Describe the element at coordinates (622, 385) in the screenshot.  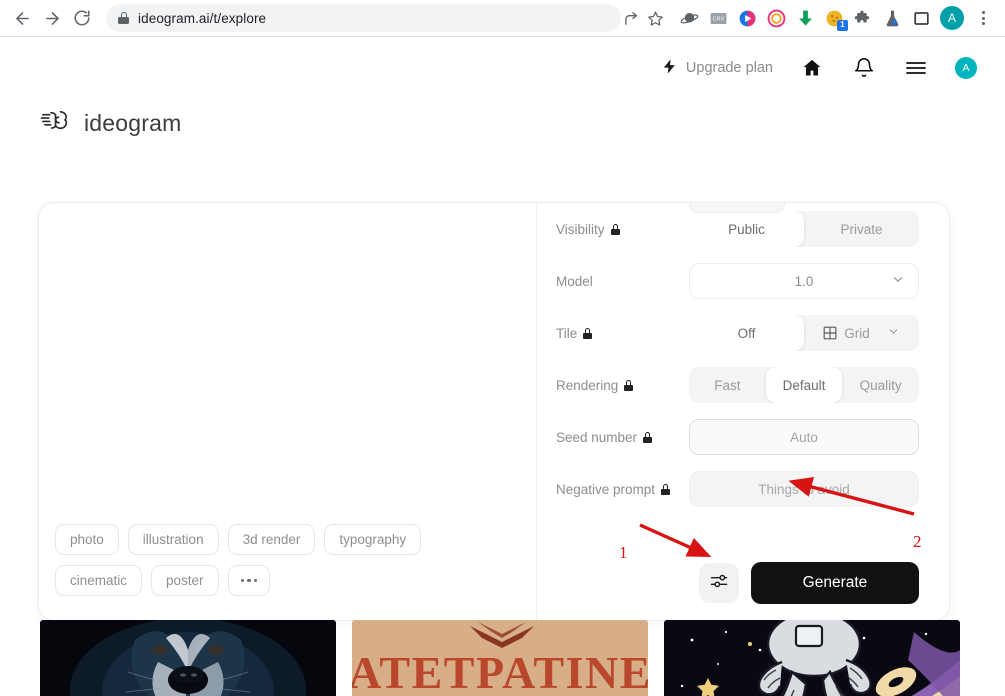
I see `setting-label-rendering: Rendering` at that location.